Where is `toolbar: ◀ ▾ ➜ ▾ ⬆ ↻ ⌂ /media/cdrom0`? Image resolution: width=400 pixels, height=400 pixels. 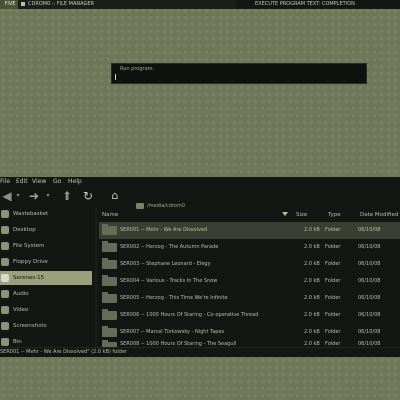 toolbar: ◀ ▾ ➜ ▾ ⬆ ↻ ⌂ /media/cdrom0 is located at coordinates (200, 198).